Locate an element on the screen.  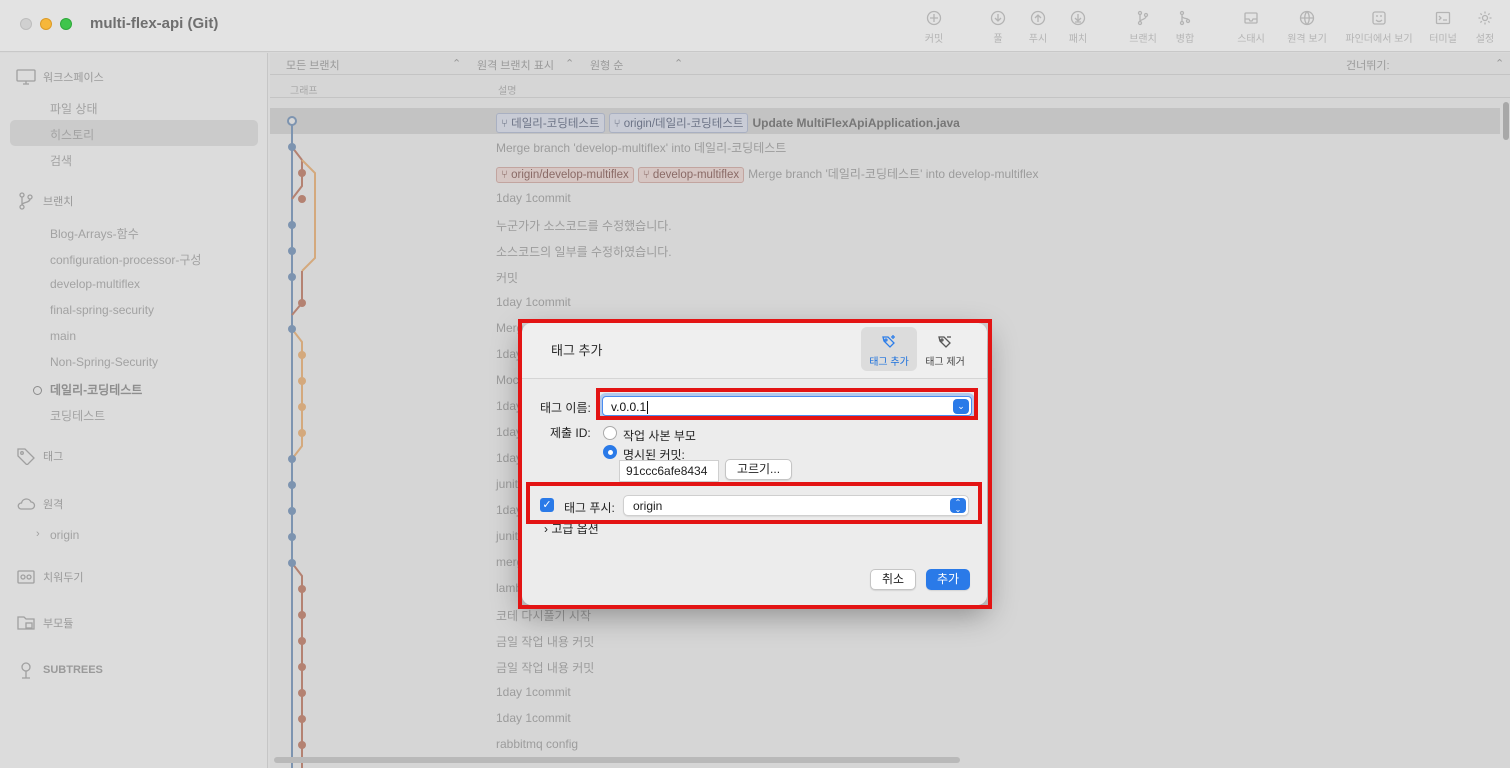
sidebar-item-remote-origin: origin is located at coordinates (64, 535).